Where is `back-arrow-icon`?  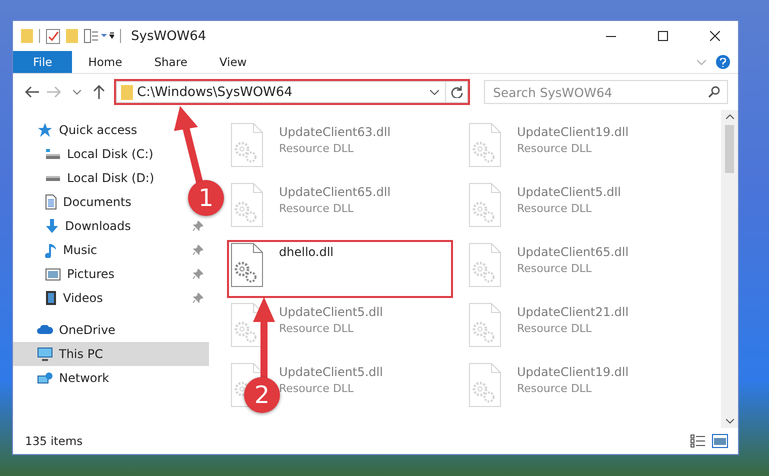 back-arrow-icon is located at coordinates (32, 92).